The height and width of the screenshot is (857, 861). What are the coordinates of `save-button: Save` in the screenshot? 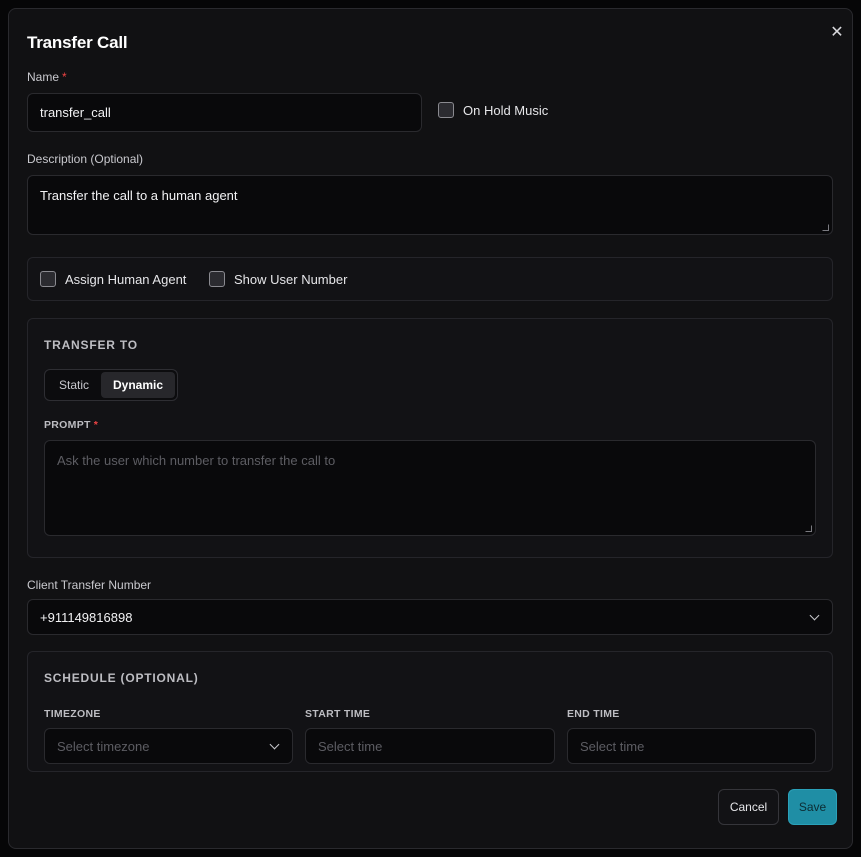 It's located at (812, 807).